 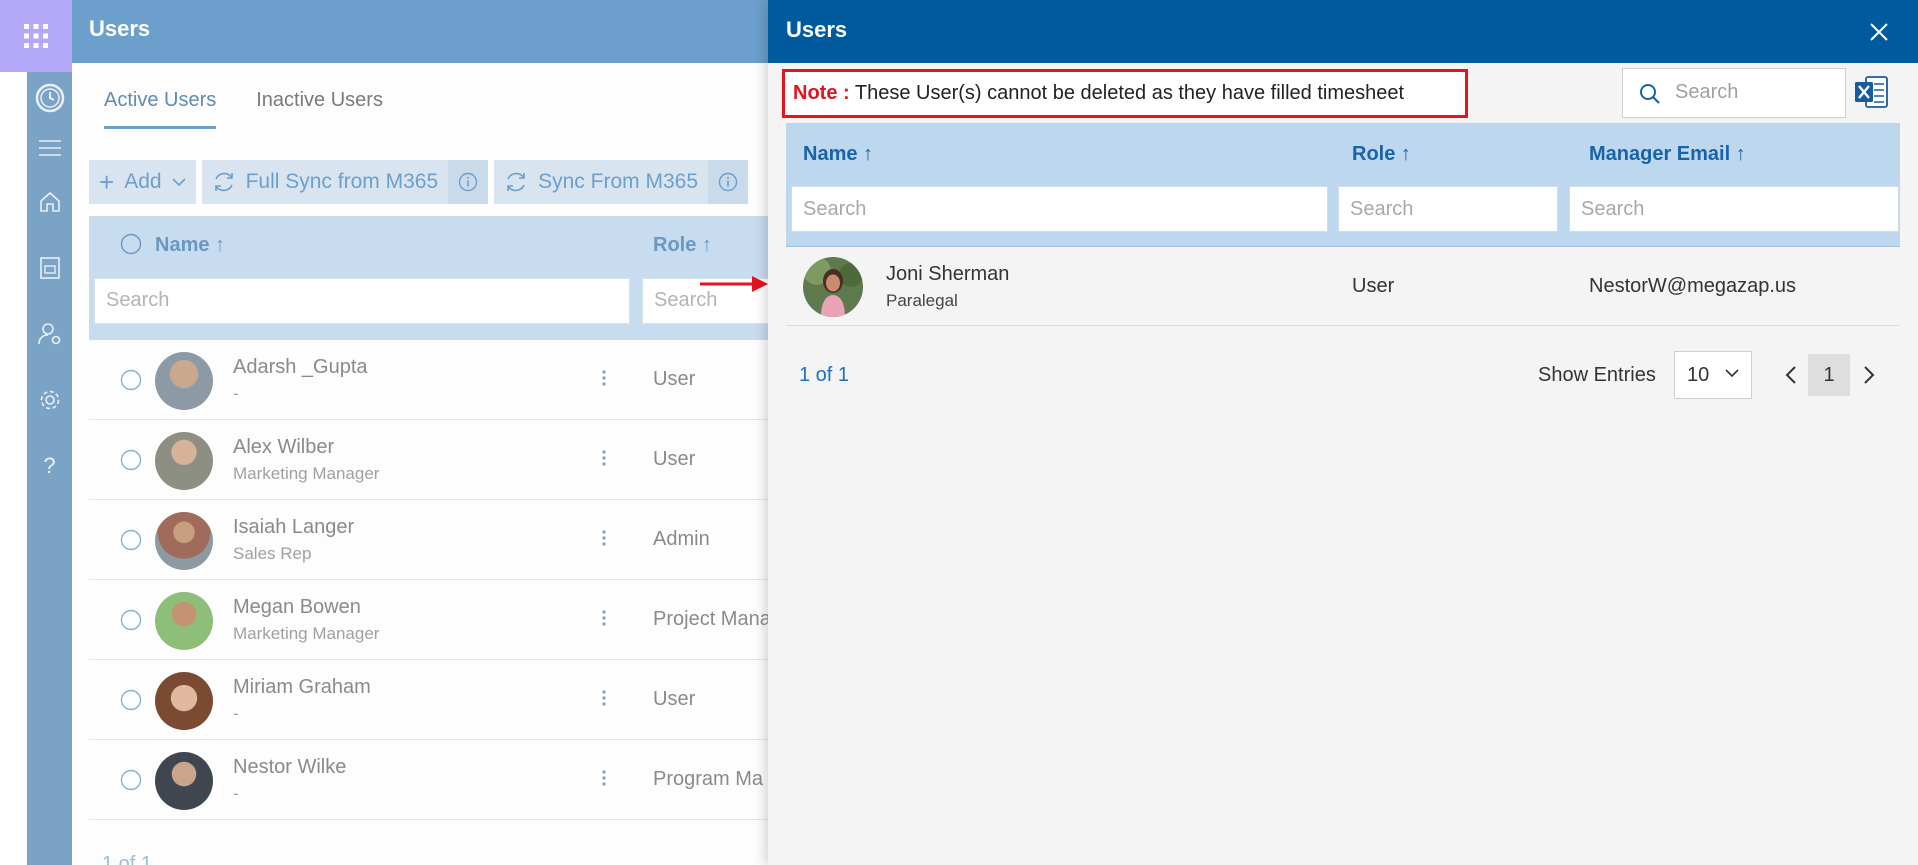 I want to click on role-filter, so click(x=1448, y=209).